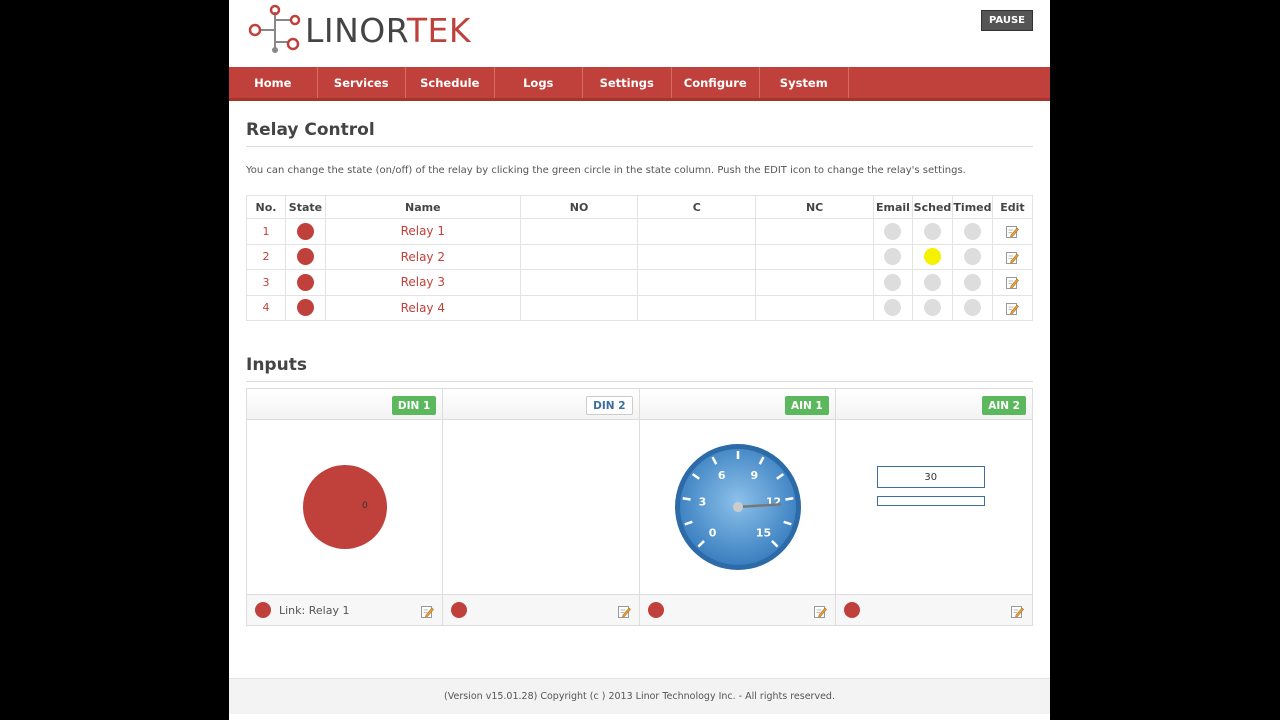 This screenshot has width=1280, height=720. What do you see at coordinates (933, 404) in the screenshot?
I see `panel-head: AIN 2` at bounding box center [933, 404].